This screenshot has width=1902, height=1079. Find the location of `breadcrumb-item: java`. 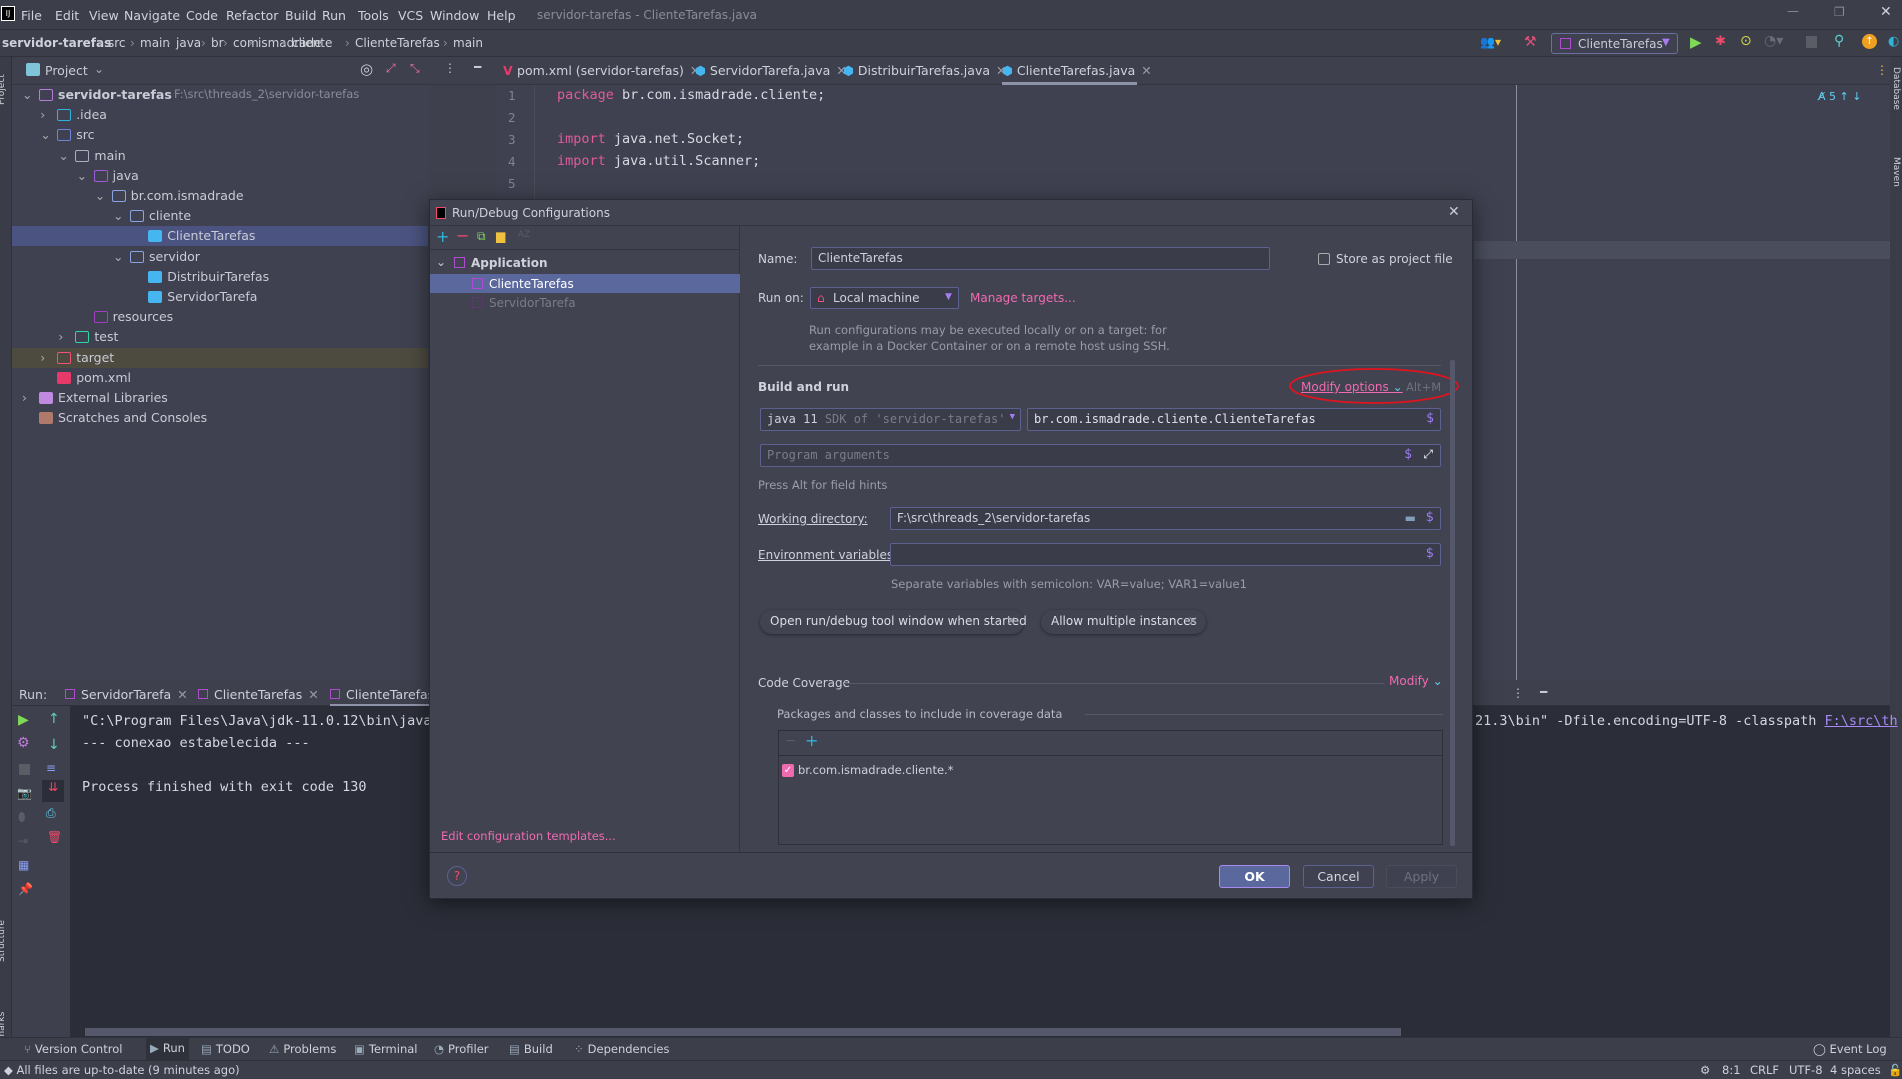

breadcrumb-item: java is located at coordinates (188, 43).